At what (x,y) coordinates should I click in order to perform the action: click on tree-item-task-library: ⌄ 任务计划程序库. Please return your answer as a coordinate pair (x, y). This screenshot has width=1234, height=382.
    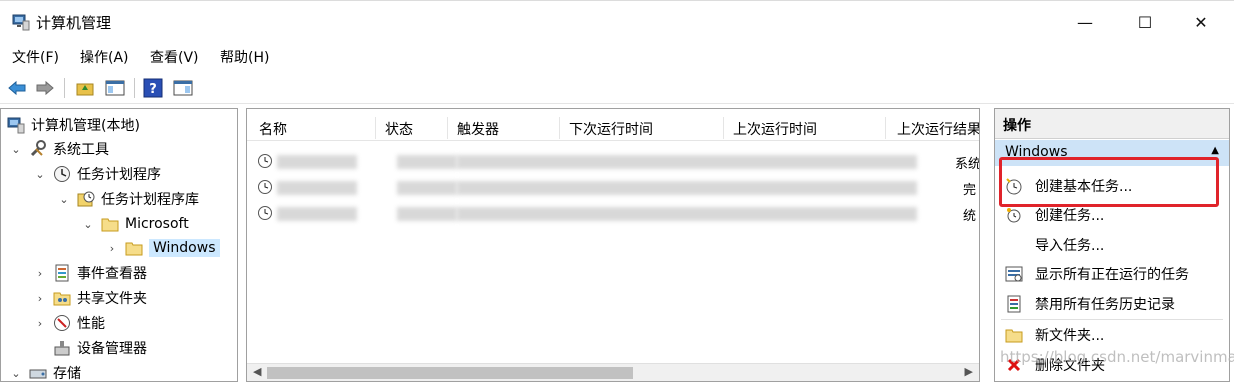
    Looking at the image, I should click on (128, 199).